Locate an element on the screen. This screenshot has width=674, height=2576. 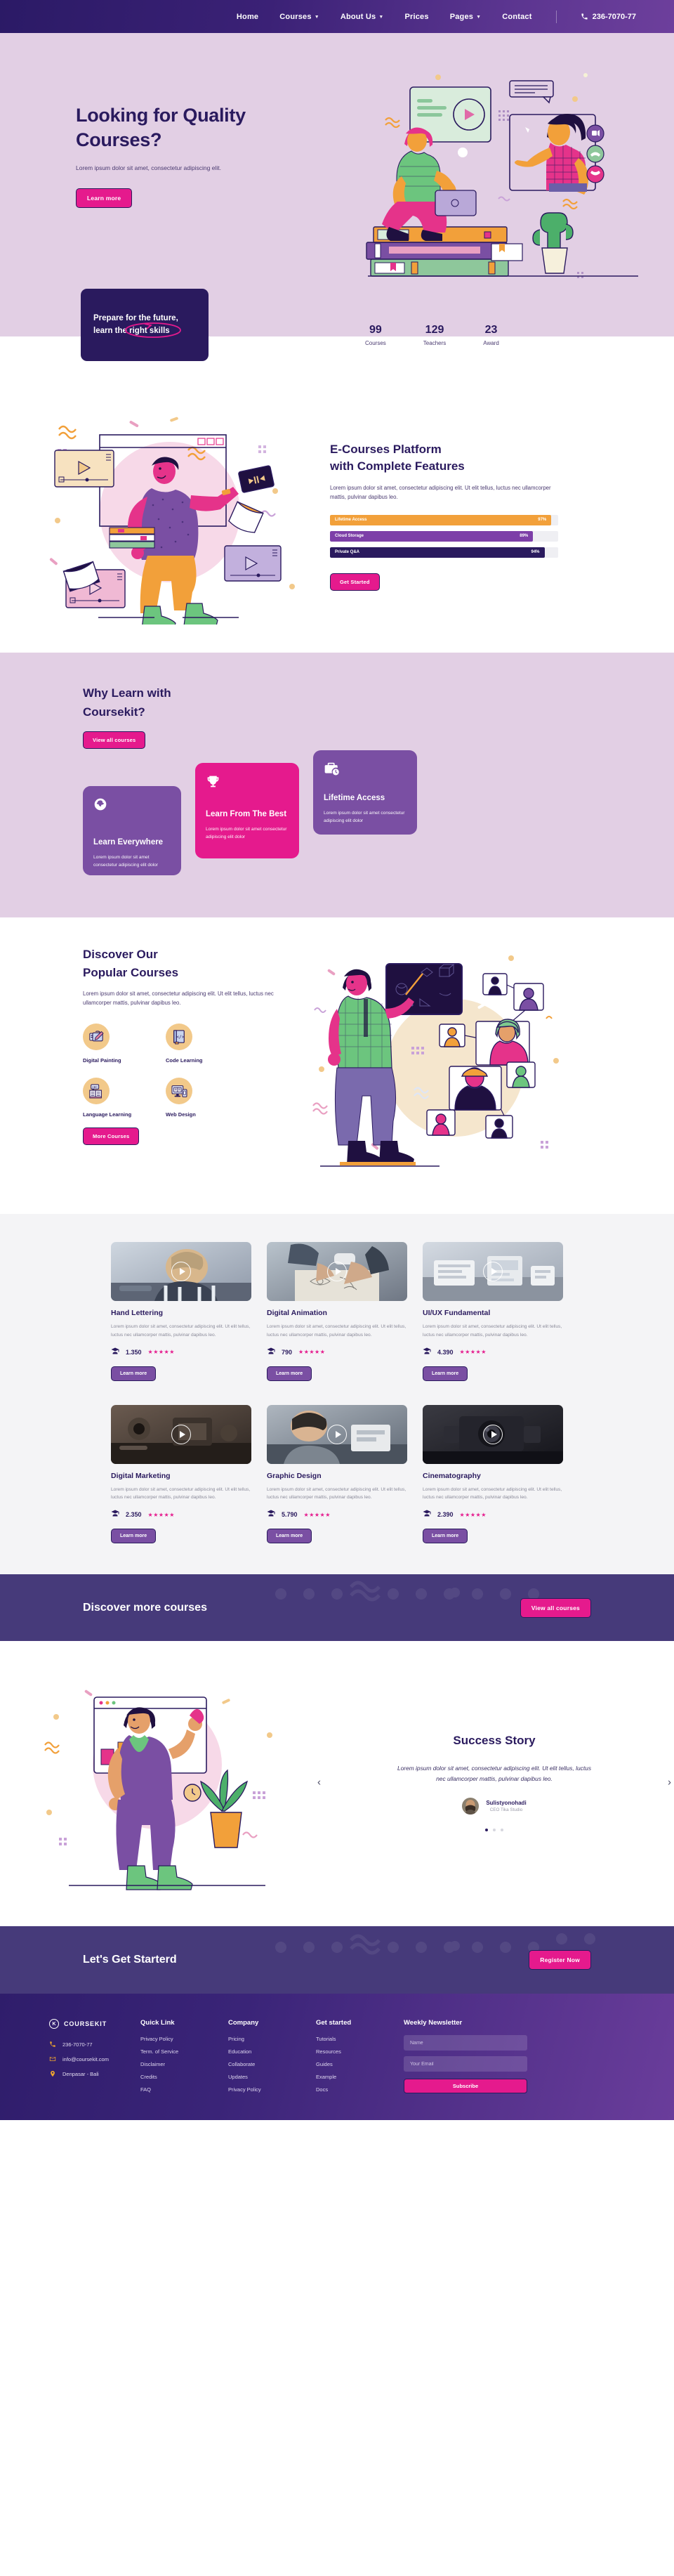
progress-label: Private Q&A is located at coordinates (347, 552).